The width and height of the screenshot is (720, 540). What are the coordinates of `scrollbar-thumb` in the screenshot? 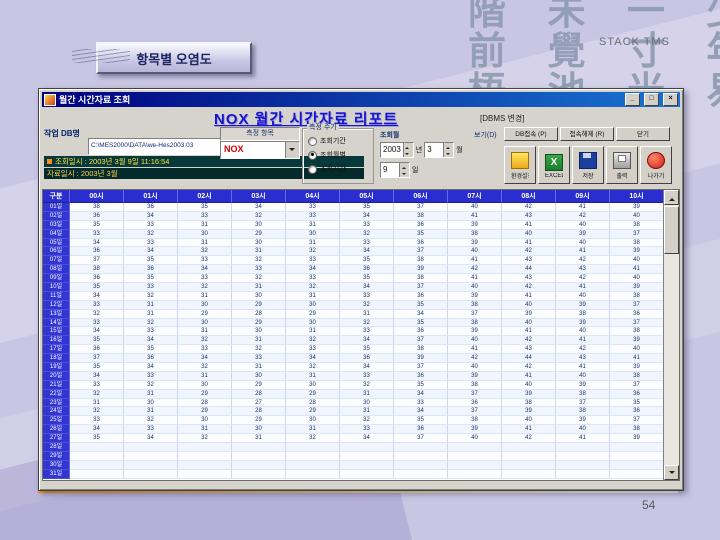 It's located at (671, 230).